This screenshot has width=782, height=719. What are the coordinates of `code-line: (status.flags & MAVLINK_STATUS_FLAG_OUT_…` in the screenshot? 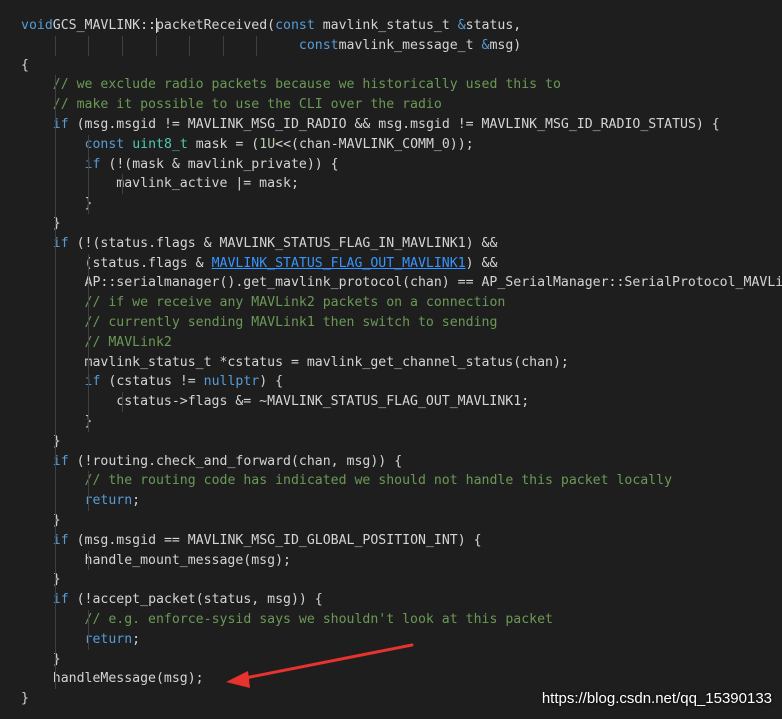 It's located at (391, 263).